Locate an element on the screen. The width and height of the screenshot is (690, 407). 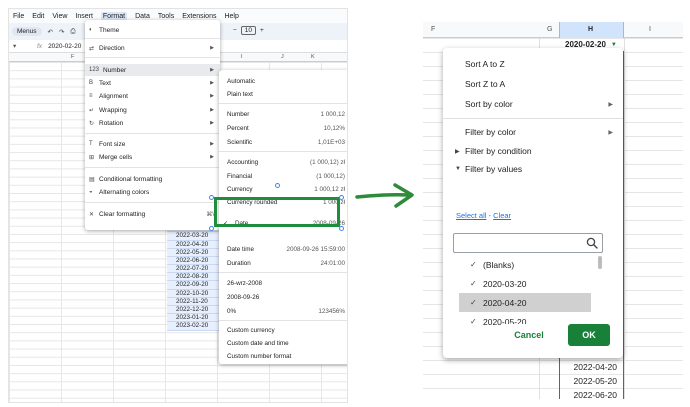
format-menu-item-number: 123 Number ▶ is located at coordinates (152, 70).